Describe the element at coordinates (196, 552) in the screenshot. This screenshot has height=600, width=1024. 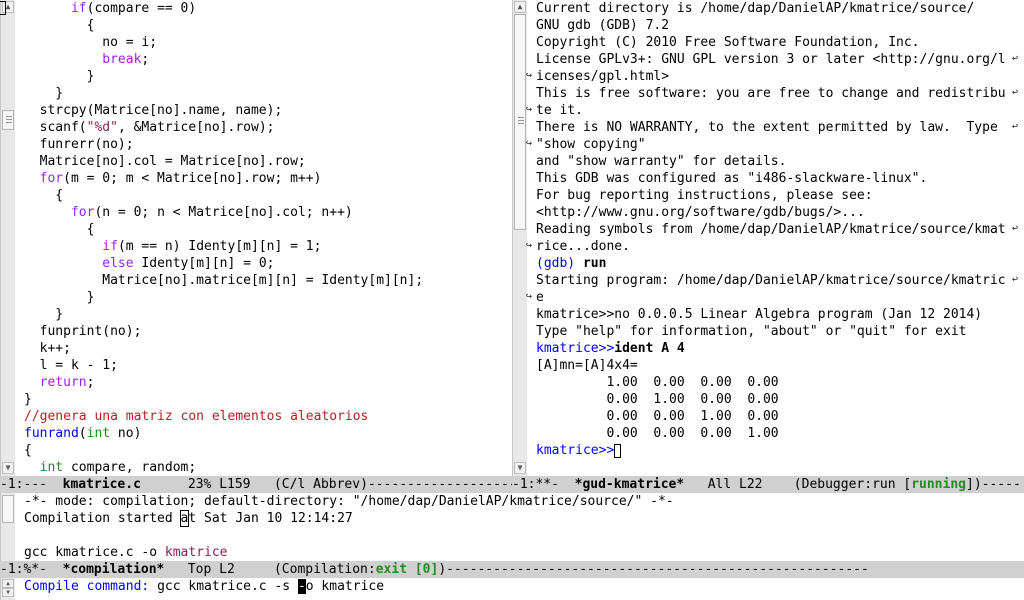
I see `compilation-target: kmatrice` at that location.